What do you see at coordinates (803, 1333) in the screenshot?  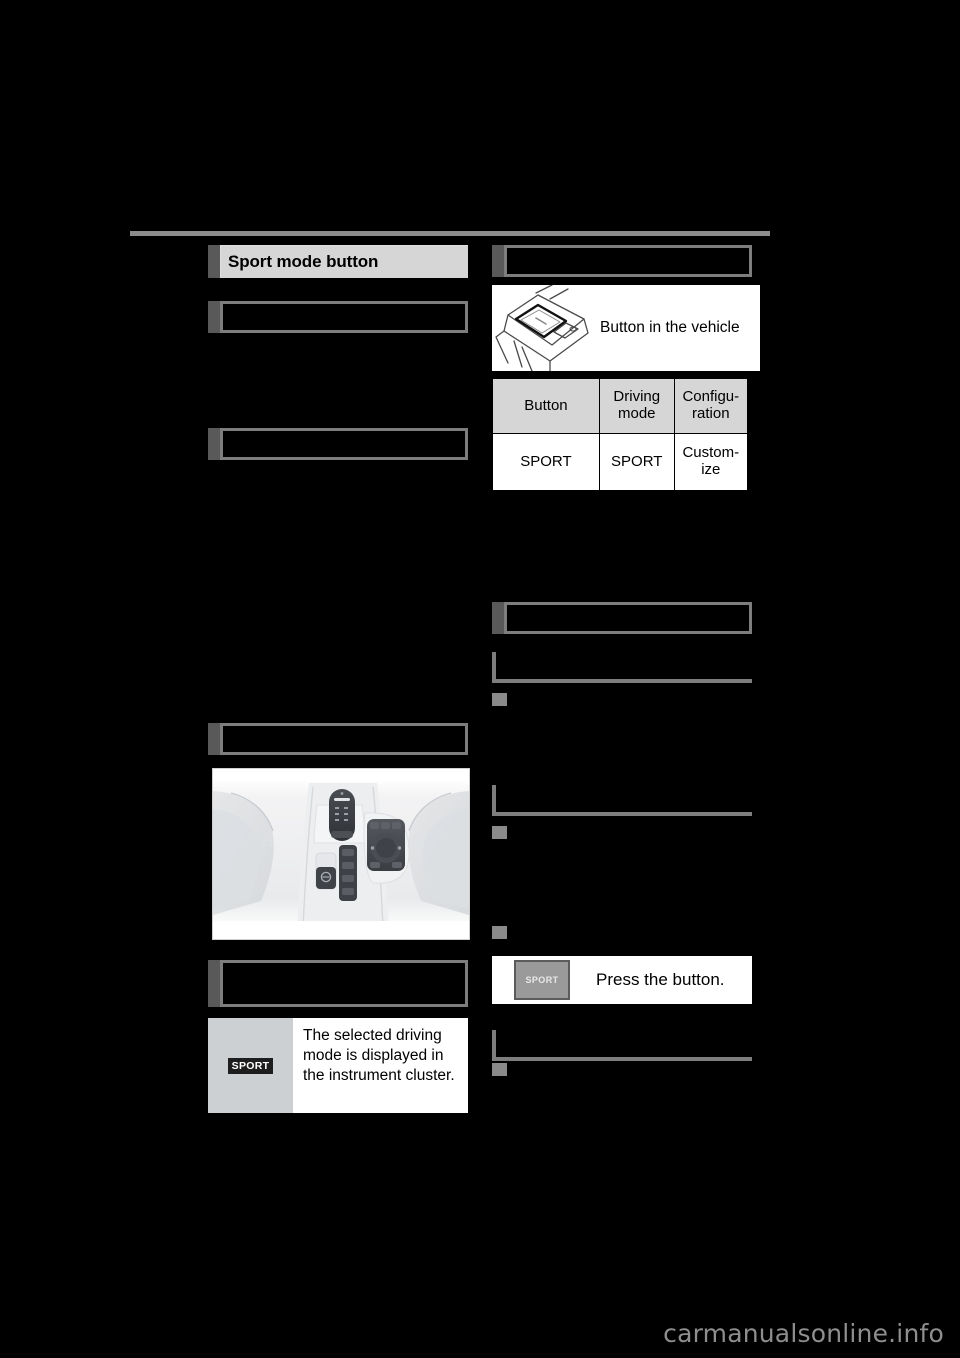 I see `watermark: carmanualsonline.info` at bounding box center [803, 1333].